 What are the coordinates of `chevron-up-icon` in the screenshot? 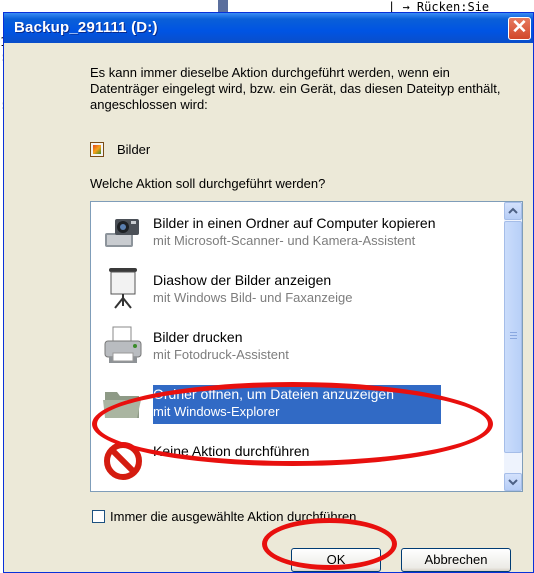 It's located at (513, 210).